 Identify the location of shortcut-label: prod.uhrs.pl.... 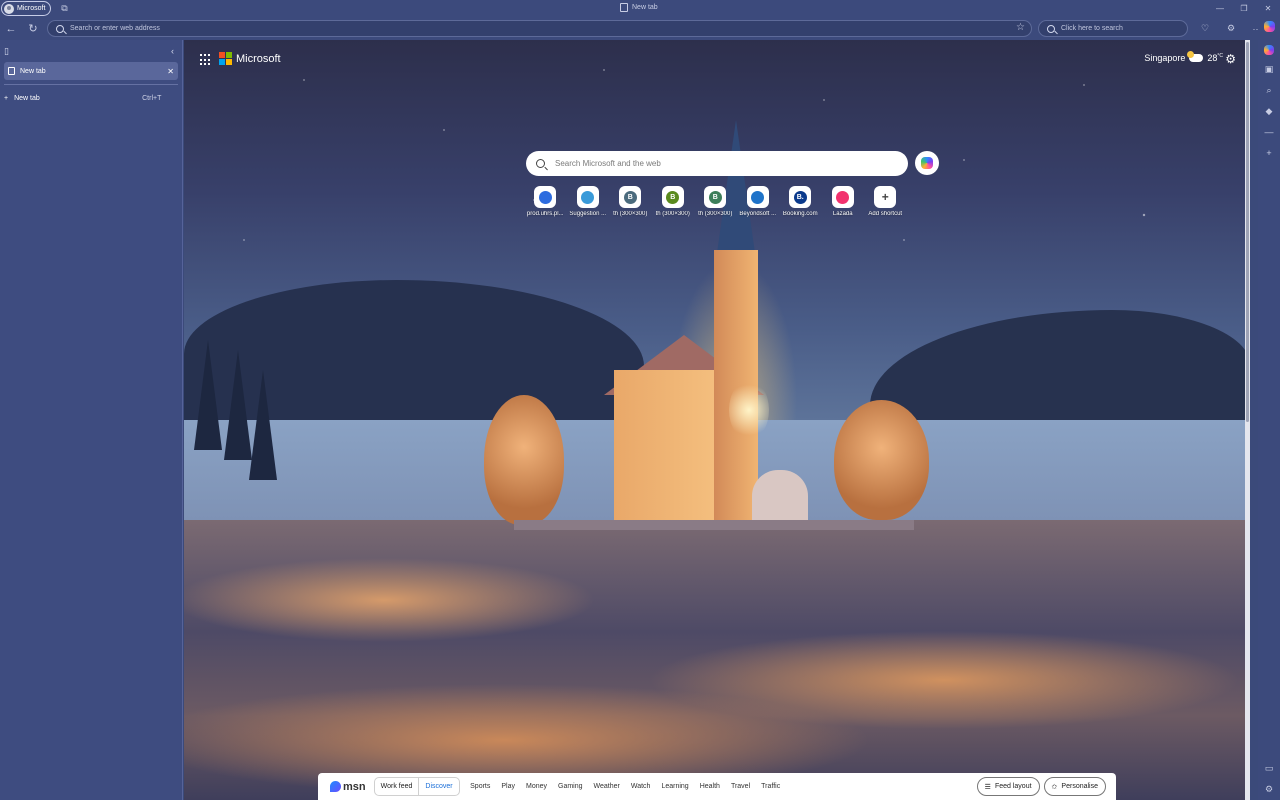
(545, 214).